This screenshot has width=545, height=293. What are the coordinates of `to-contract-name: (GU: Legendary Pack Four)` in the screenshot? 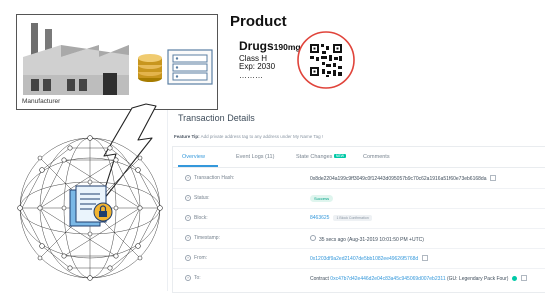 It's located at (477, 279).